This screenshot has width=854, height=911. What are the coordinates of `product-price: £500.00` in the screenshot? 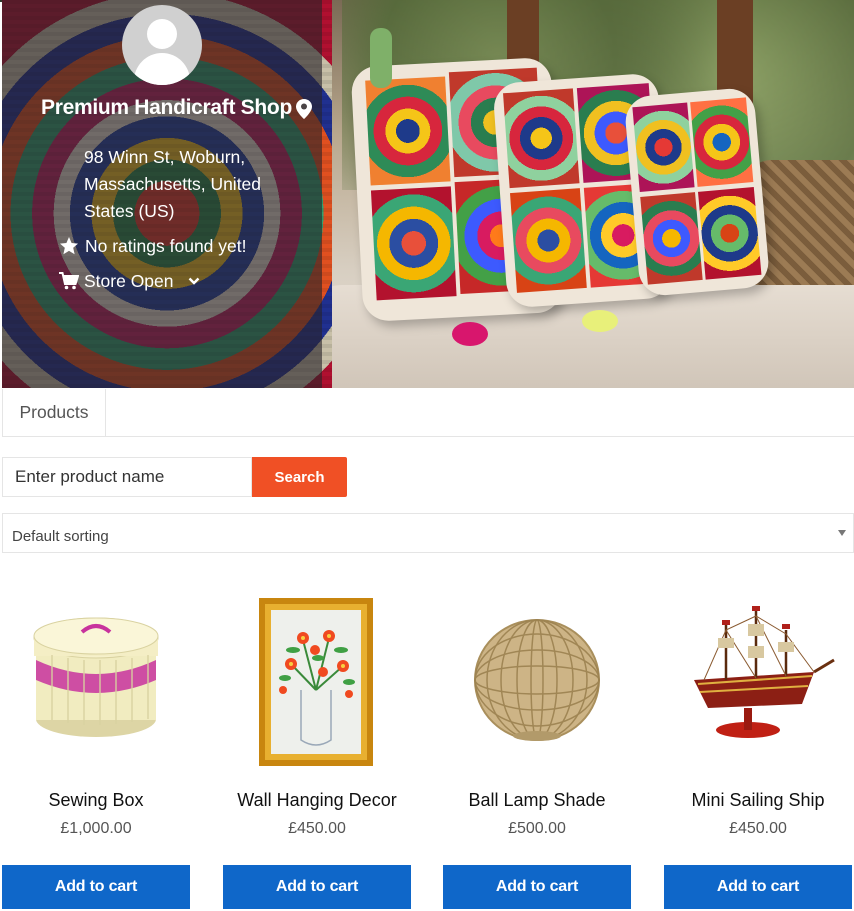 It's located at (537, 828).